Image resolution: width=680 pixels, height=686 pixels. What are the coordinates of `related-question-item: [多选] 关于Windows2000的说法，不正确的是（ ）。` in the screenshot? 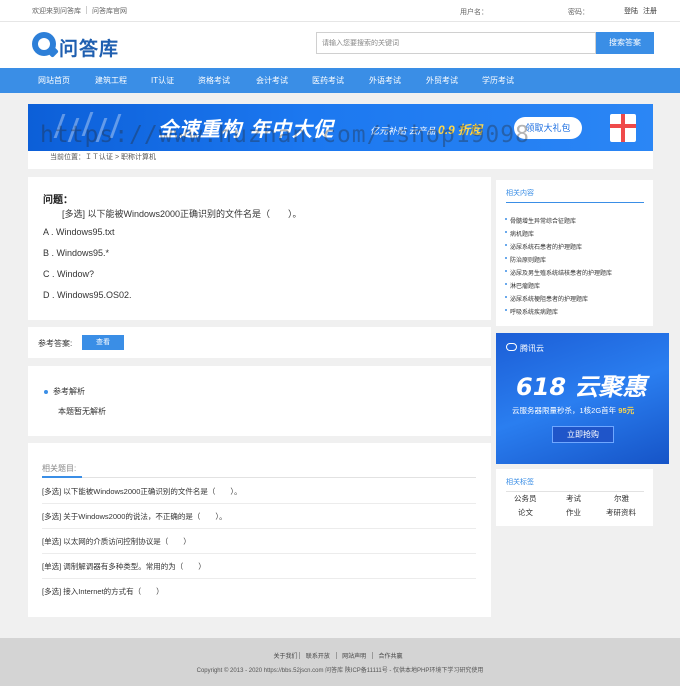 It's located at (259, 517).